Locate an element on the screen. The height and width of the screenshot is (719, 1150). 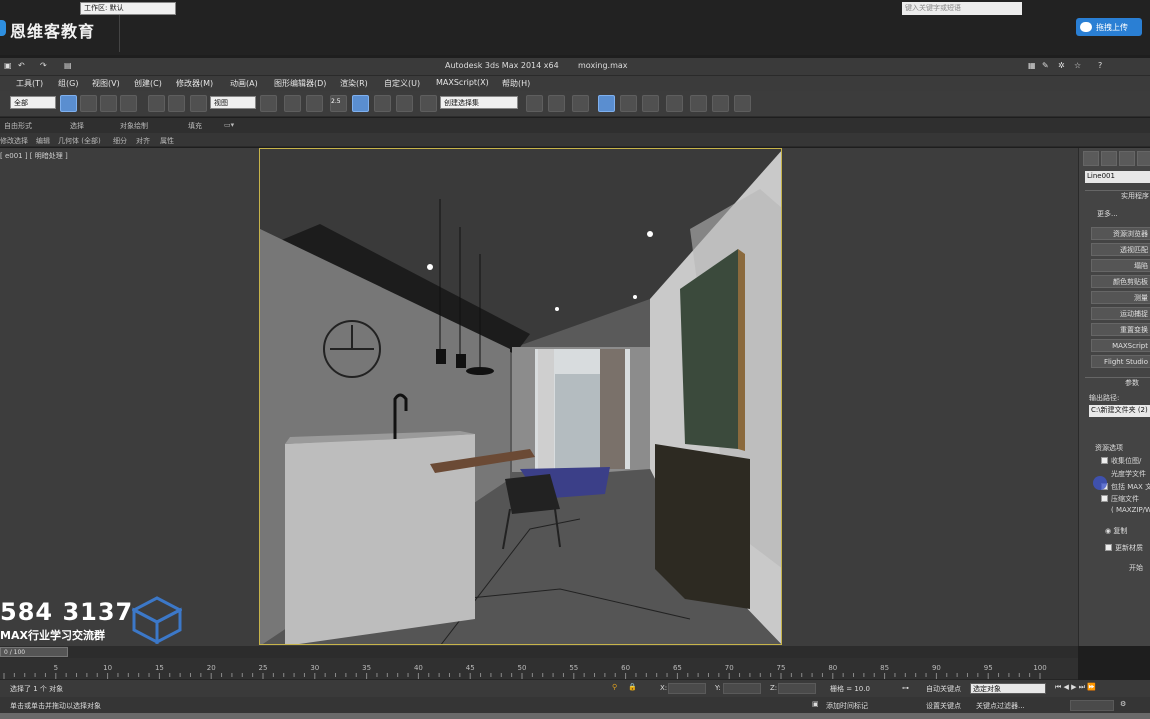
save-icon: ▣ is located at coordinates (8, 65).